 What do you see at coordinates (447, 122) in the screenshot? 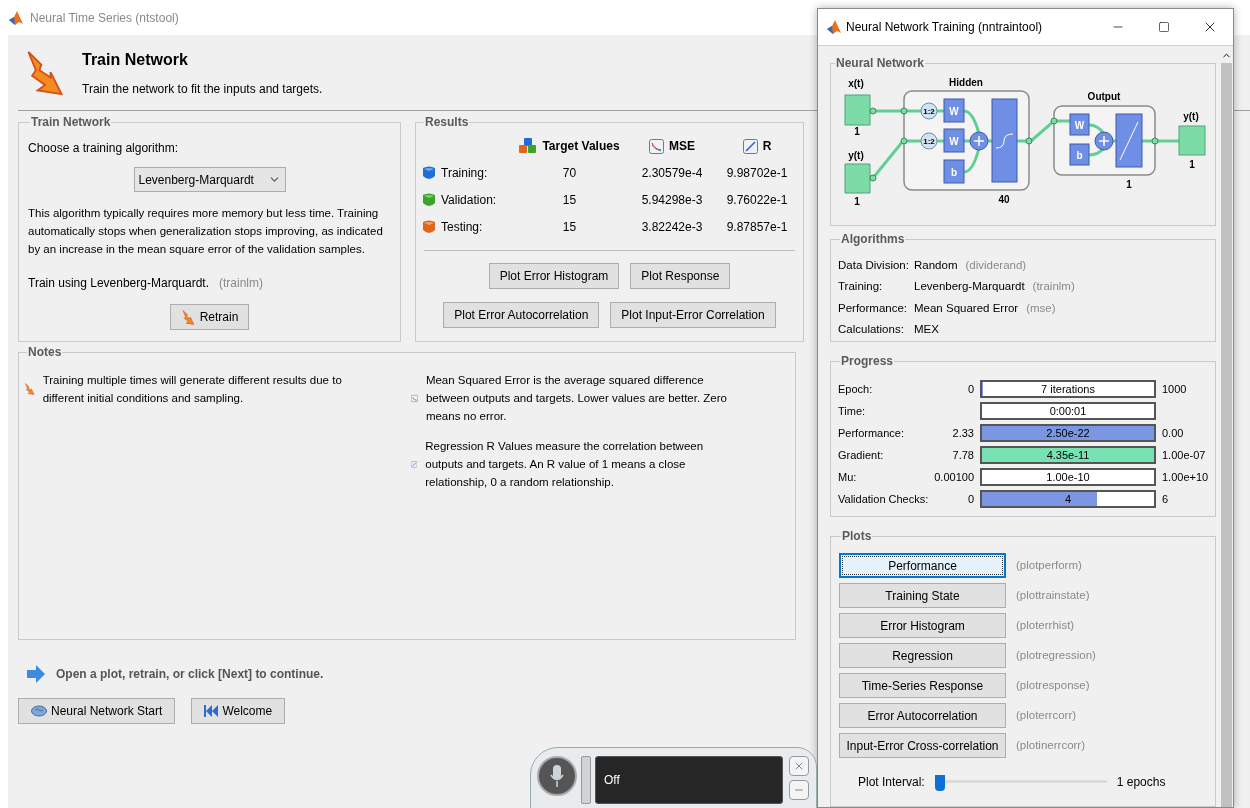
I see `panel-legend: Results` at bounding box center [447, 122].